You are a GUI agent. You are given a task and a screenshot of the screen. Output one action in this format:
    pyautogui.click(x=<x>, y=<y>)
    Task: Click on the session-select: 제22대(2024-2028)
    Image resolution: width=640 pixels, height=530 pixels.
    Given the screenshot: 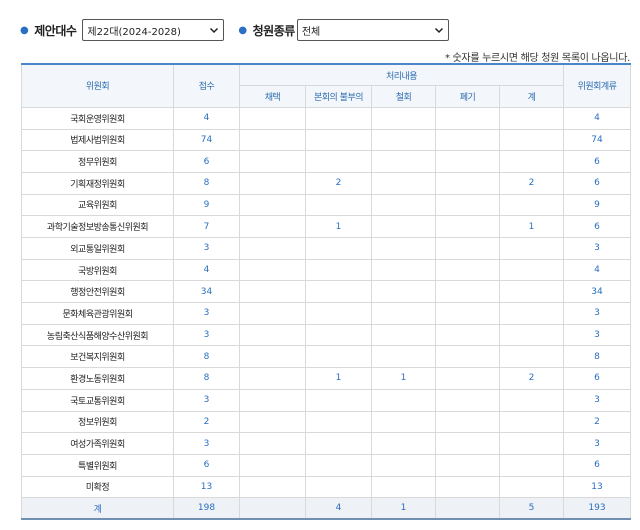 What is the action you would take?
    pyautogui.click(x=153, y=30)
    